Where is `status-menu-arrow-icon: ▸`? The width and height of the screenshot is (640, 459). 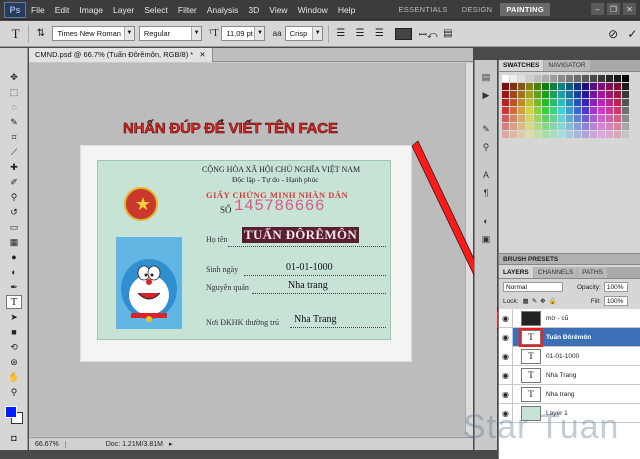 status-menu-arrow-icon: ▸ is located at coordinates (171, 444).